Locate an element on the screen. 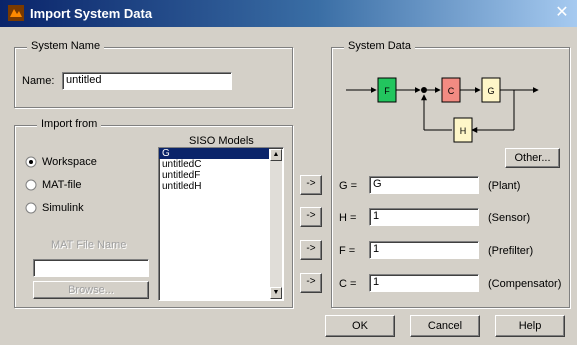  list-item: untitledF is located at coordinates (221, 175).